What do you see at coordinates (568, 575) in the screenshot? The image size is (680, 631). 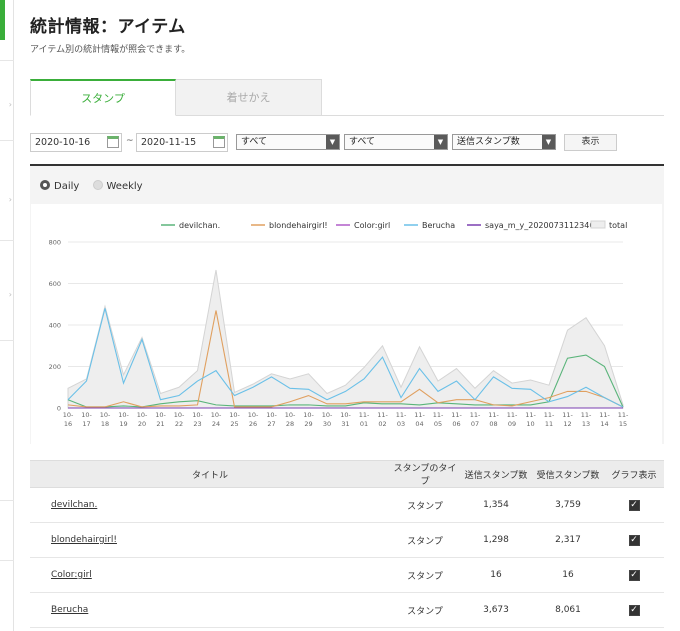 I see `received-count: 16` at bounding box center [568, 575].